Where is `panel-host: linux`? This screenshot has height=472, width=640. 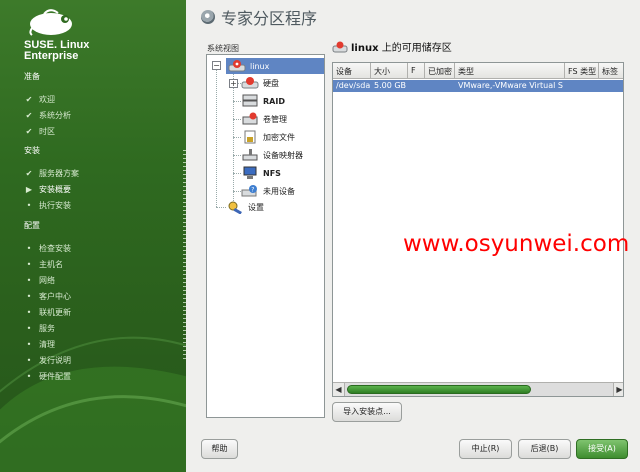
panel-host: linux is located at coordinates (365, 48).